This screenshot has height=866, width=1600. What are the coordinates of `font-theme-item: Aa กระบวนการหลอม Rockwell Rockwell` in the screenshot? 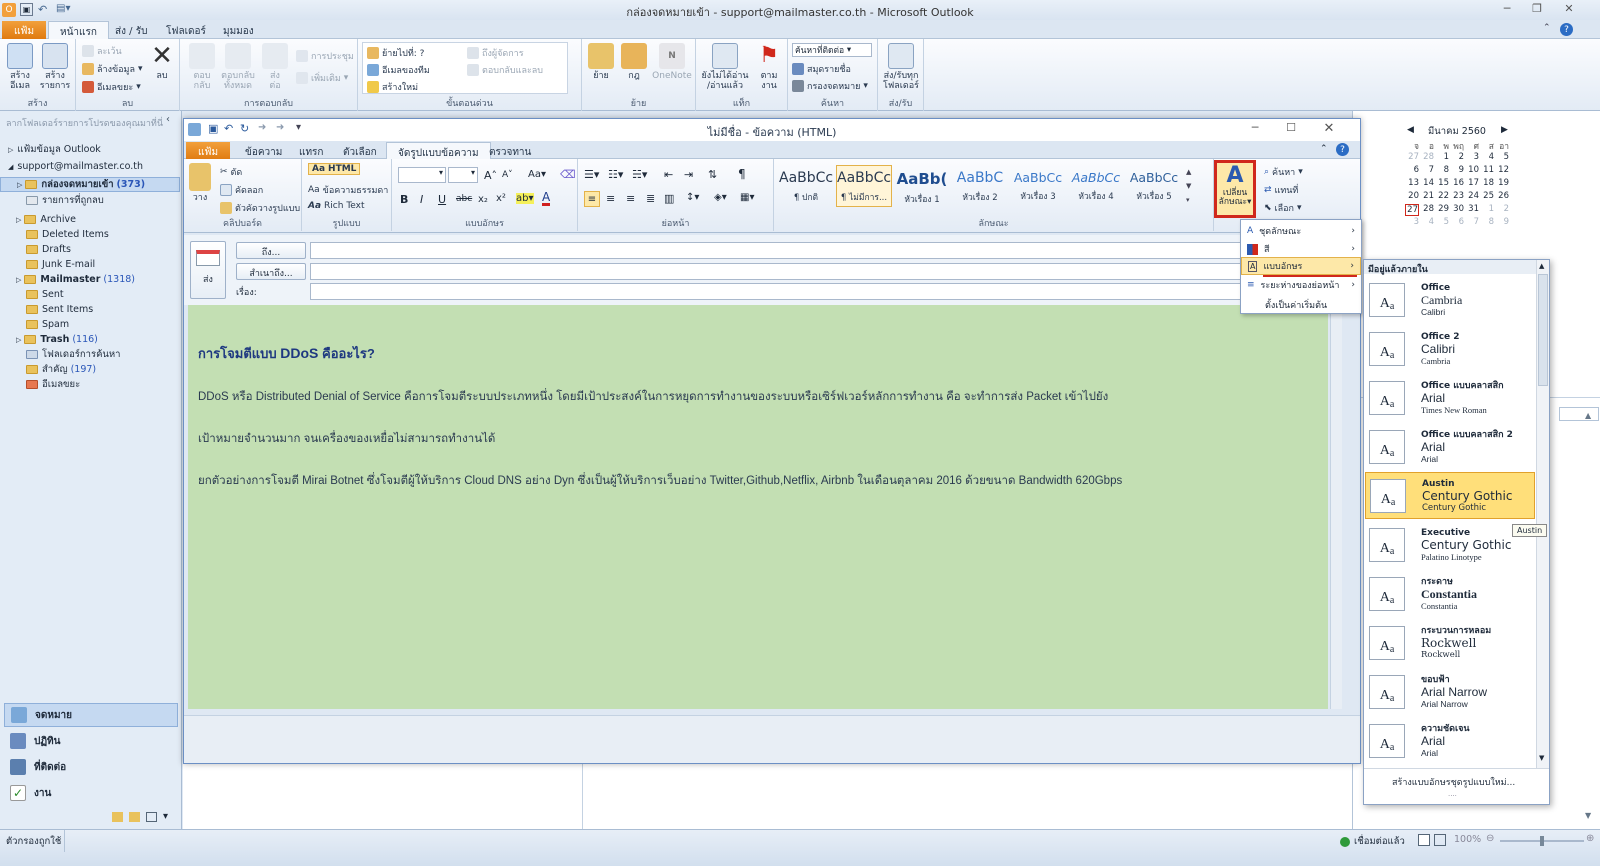 It's located at (1450, 642).